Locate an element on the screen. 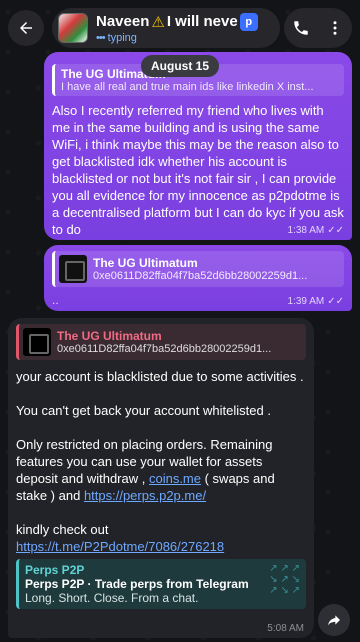  contact-name: Naveen ⚠ I will neve p is located at coordinates (185, 21).